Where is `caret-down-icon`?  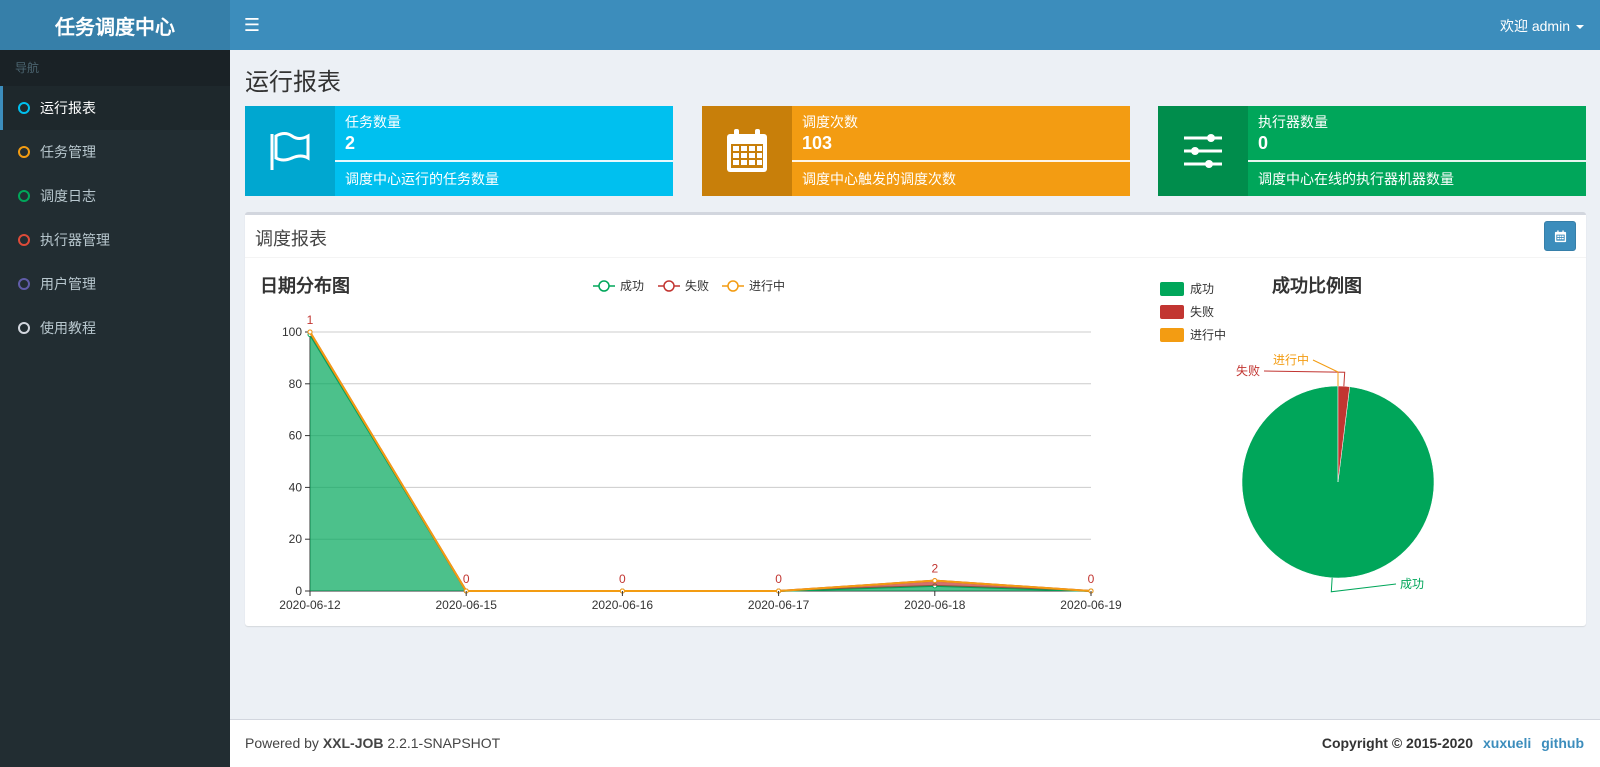 caret-down-icon is located at coordinates (1580, 27).